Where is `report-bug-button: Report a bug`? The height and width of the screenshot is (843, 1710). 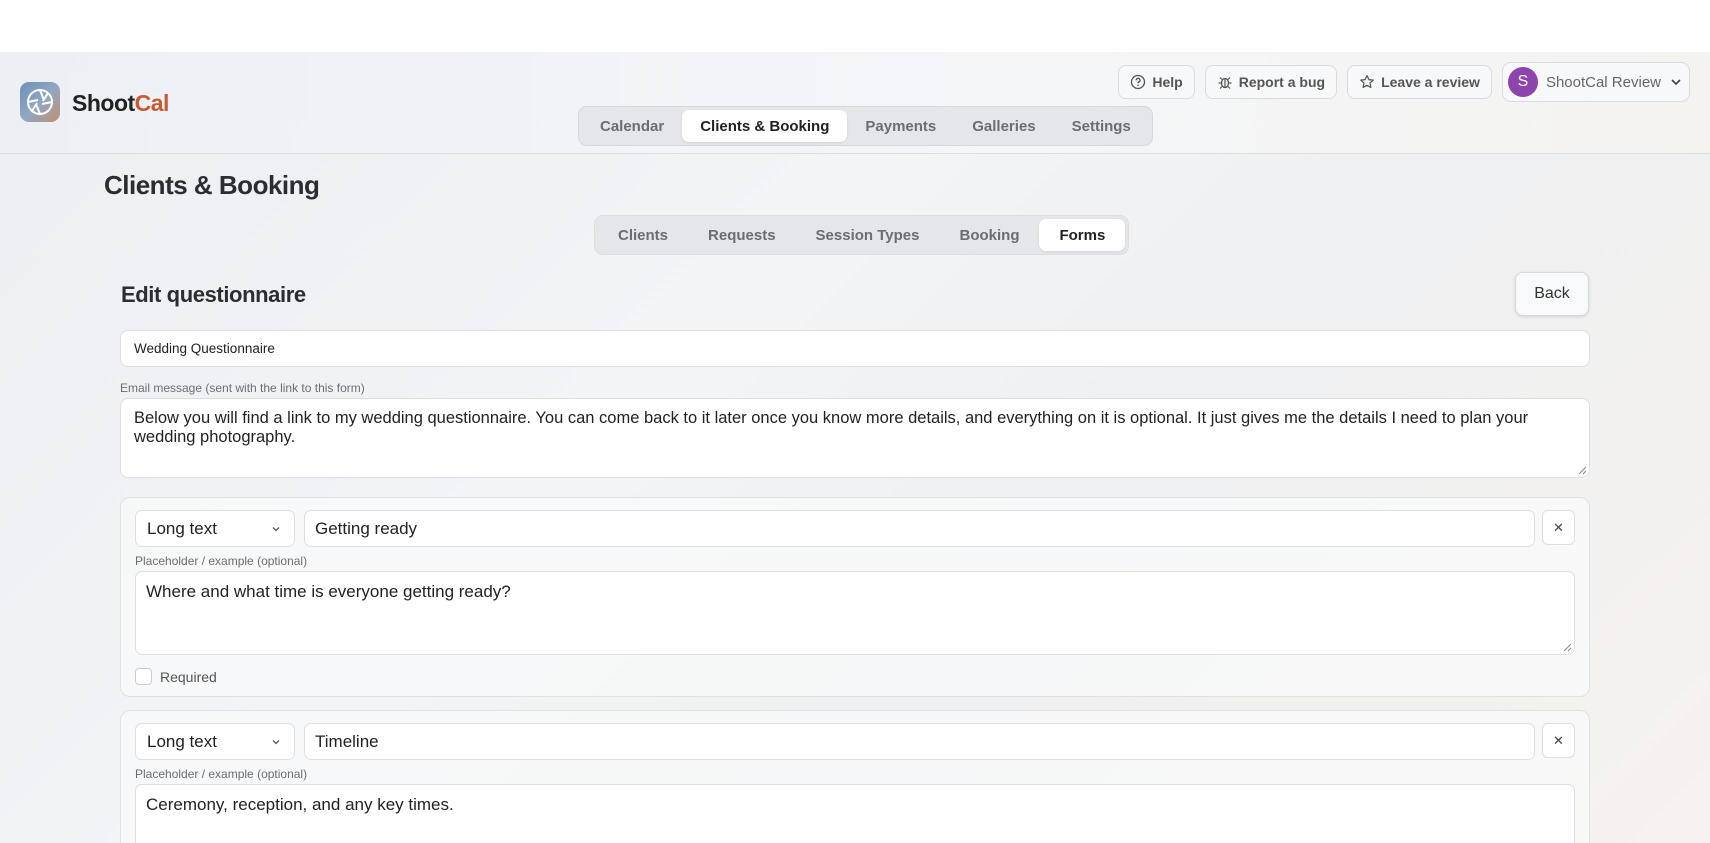
report-bug-button: Report a bug is located at coordinates (1271, 82).